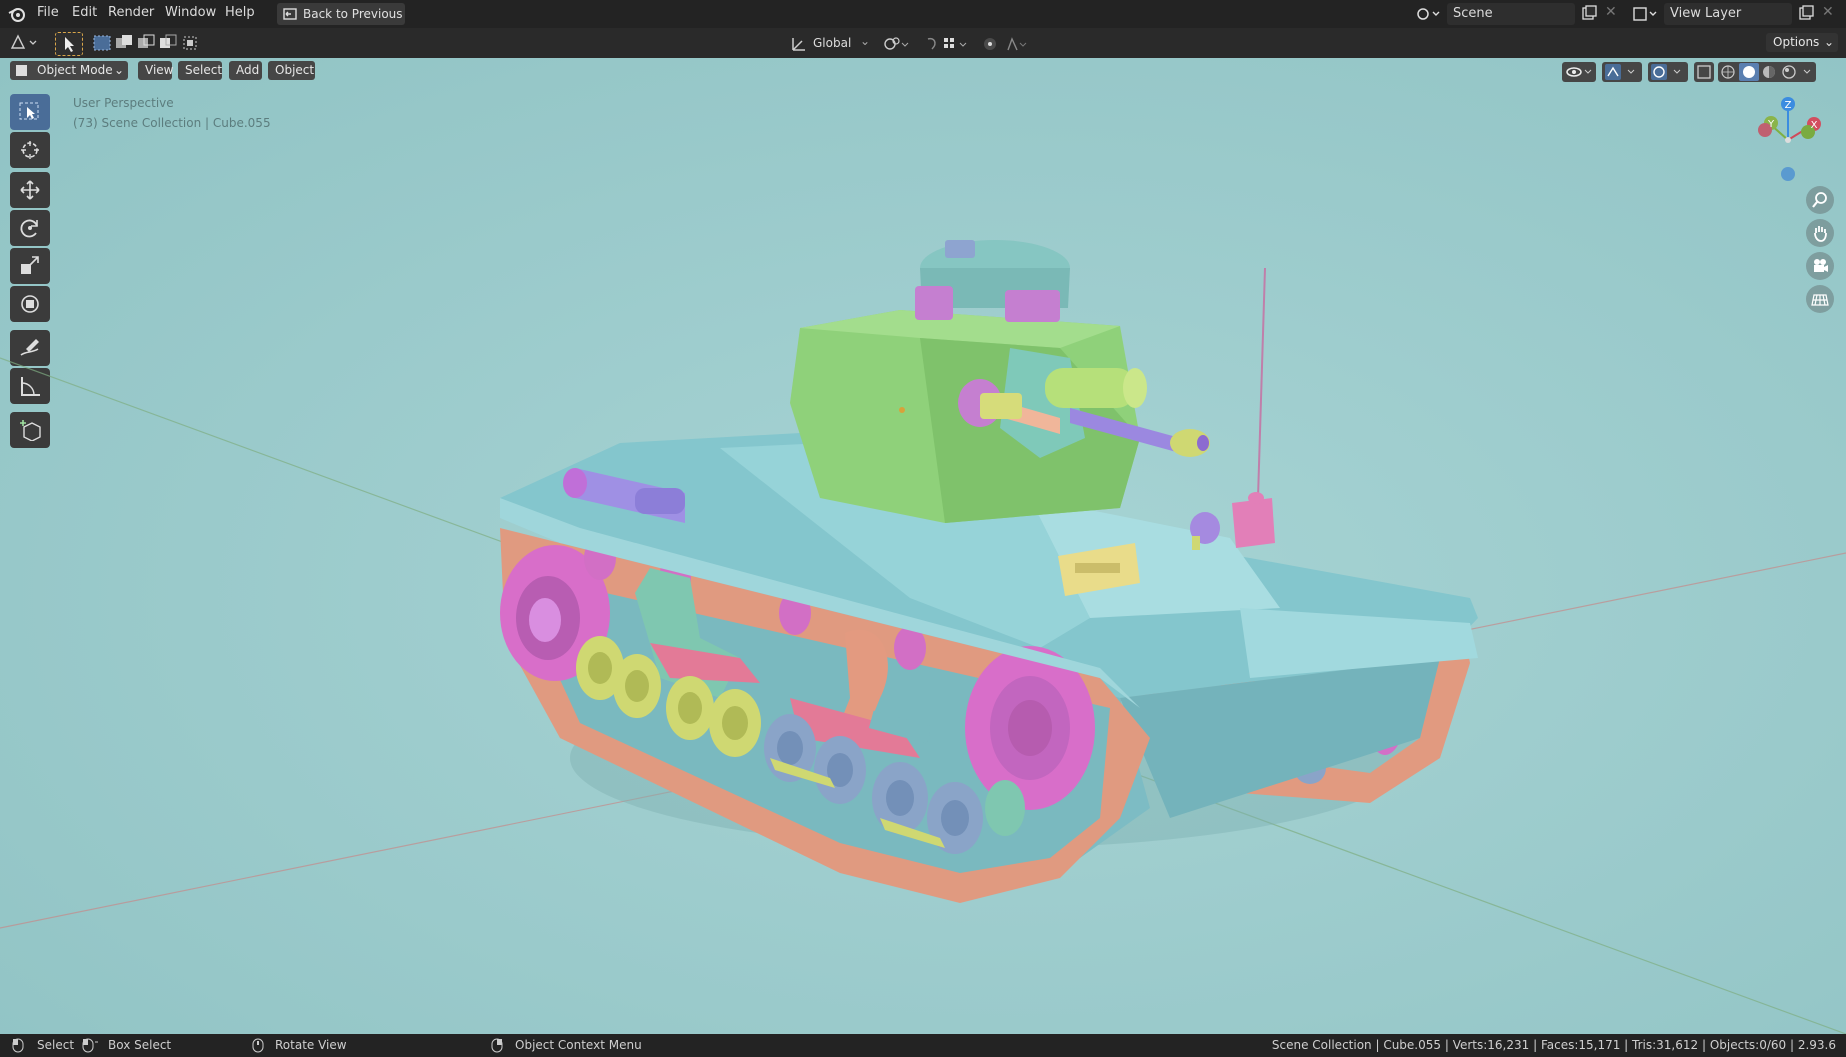 The height and width of the screenshot is (1057, 1846). Describe the element at coordinates (48, 12) in the screenshot. I see `menu-file: File` at that location.